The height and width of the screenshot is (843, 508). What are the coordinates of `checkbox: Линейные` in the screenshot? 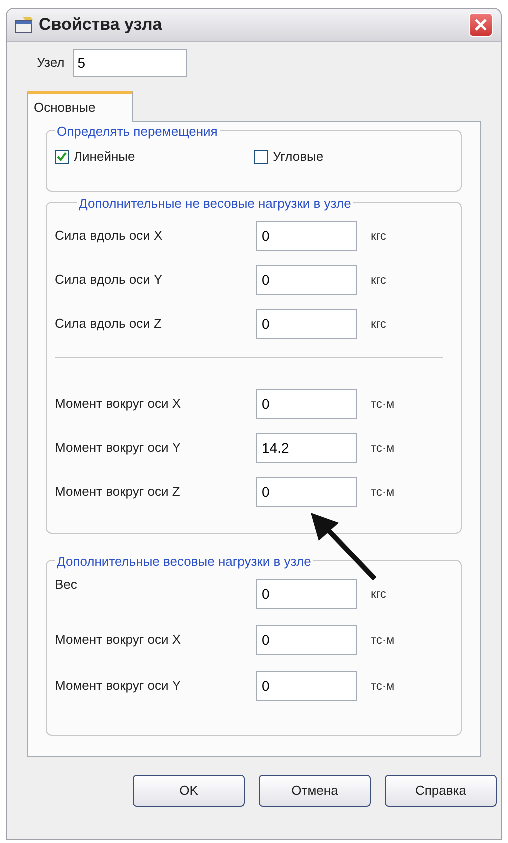 It's located at (154, 156).